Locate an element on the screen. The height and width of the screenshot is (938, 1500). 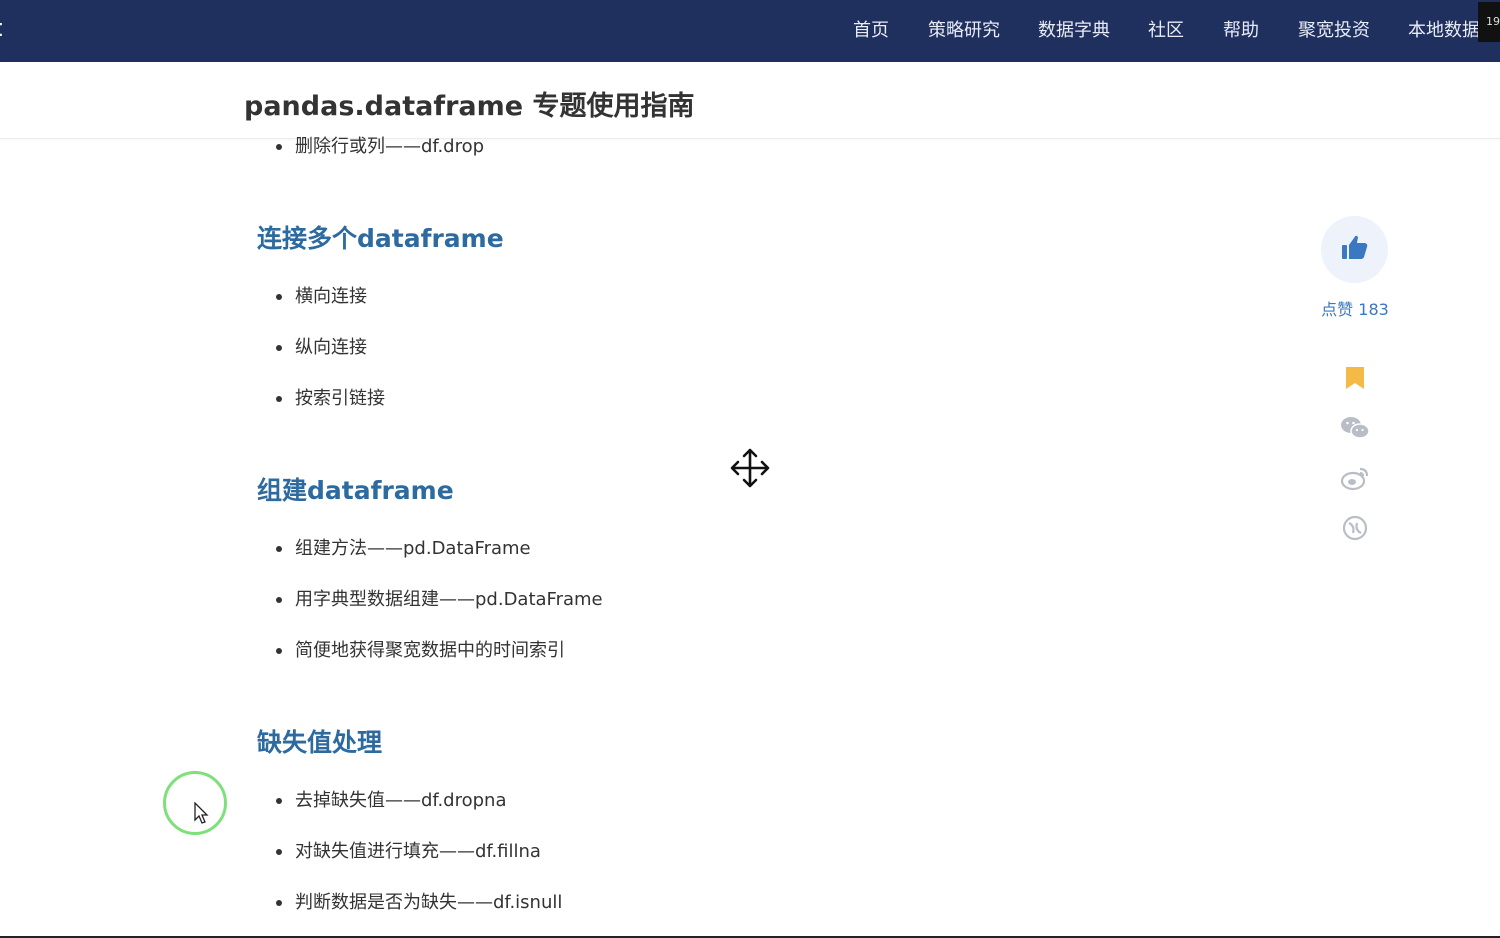
section-heading: 缺失值处理 is located at coordinates (320, 742).